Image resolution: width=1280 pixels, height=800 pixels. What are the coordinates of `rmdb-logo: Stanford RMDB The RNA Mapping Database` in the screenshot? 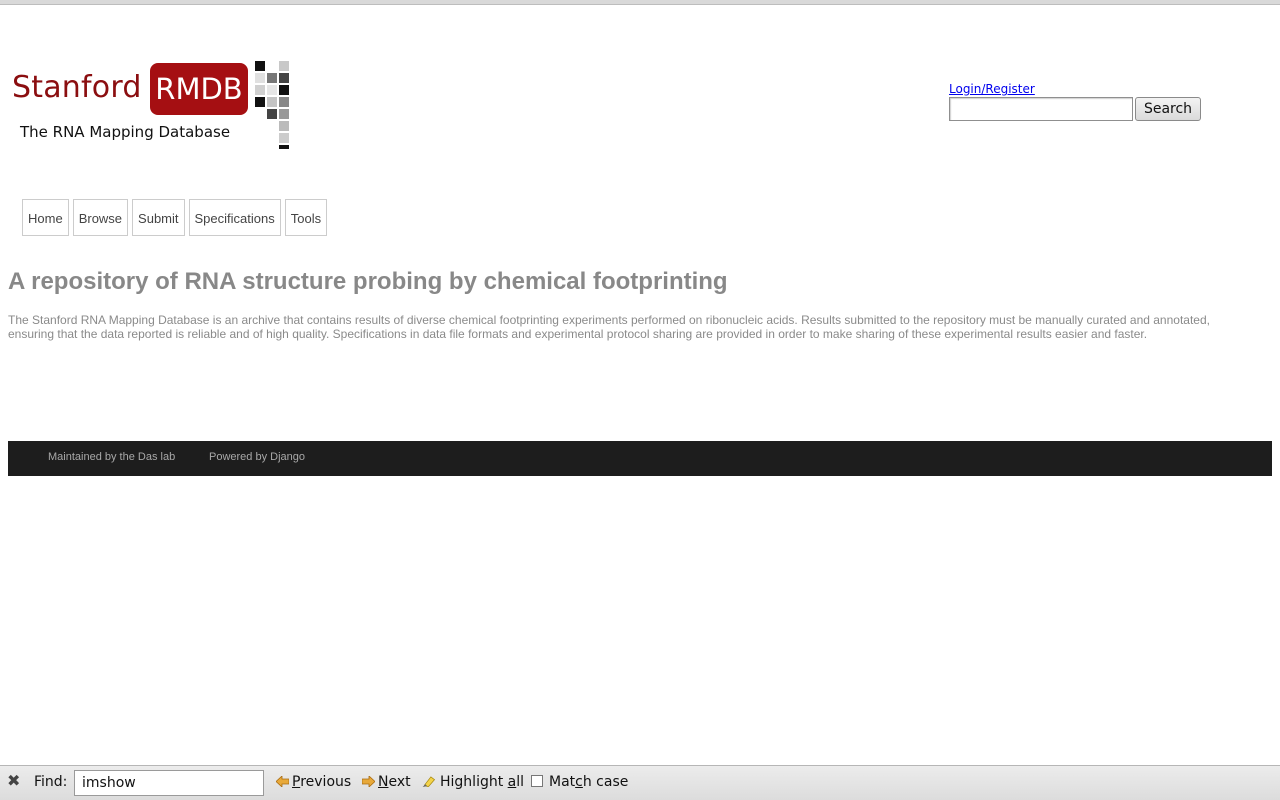 It's located at (157, 106).